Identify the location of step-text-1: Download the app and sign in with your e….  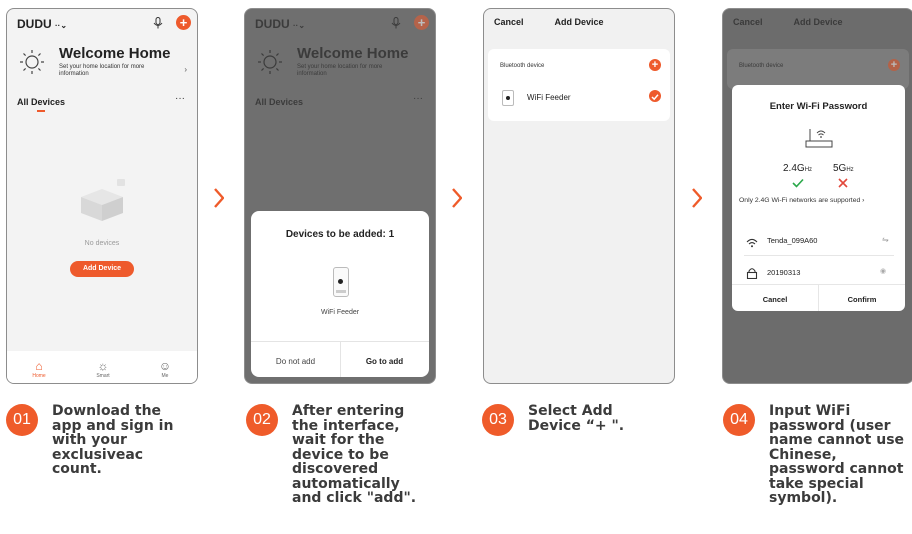
(113, 440).